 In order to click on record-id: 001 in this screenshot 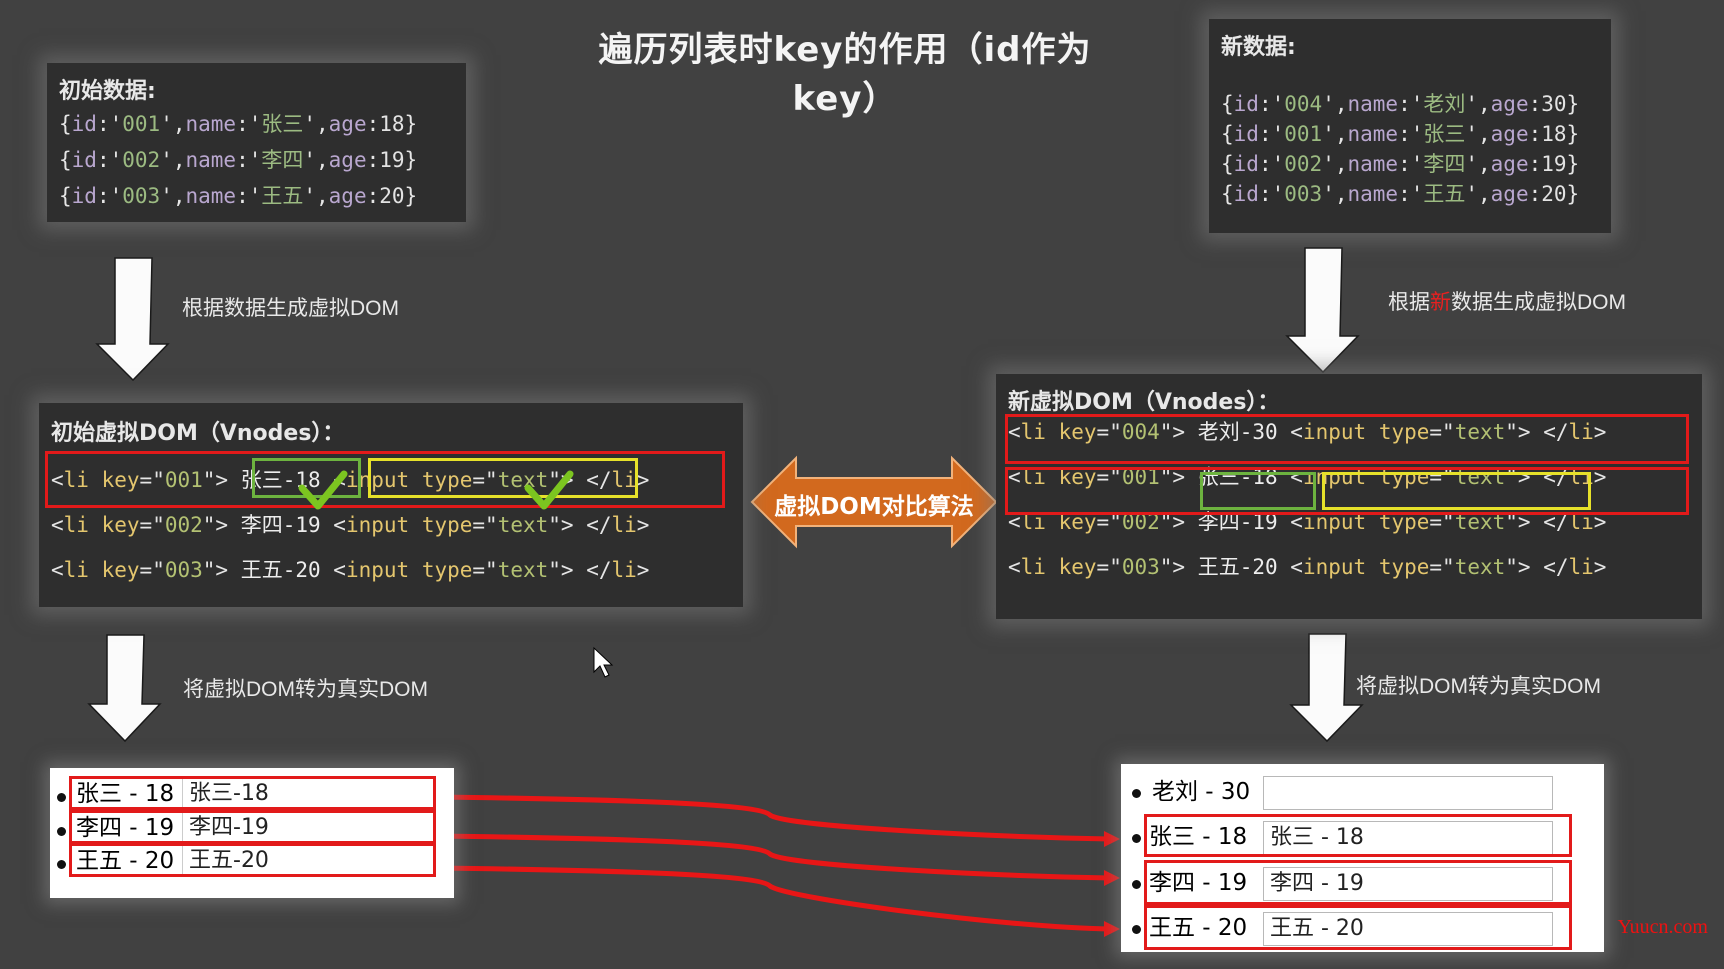, I will do `click(1303, 134)`.